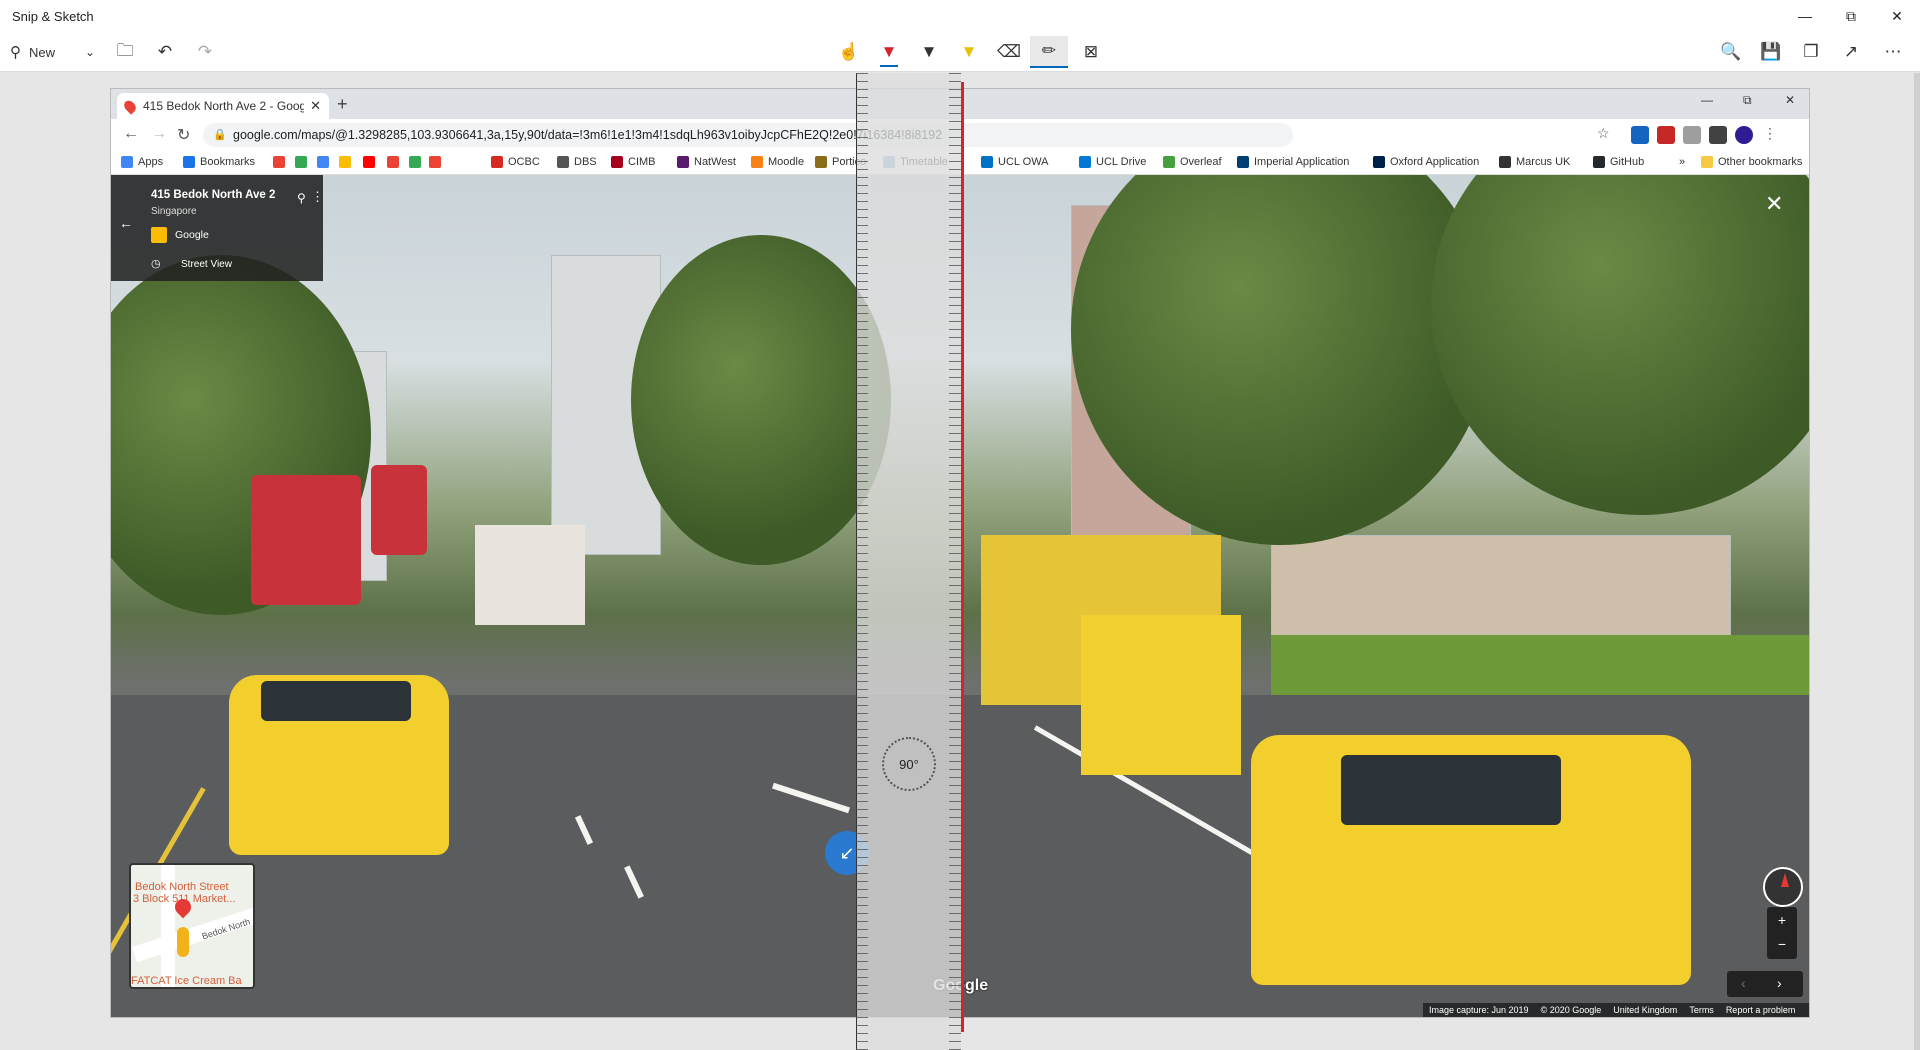 The height and width of the screenshot is (1050, 1920). What do you see at coordinates (1851, 52) in the screenshot?
I see `share-icon: ↗` at bounding box center [1851, 52].